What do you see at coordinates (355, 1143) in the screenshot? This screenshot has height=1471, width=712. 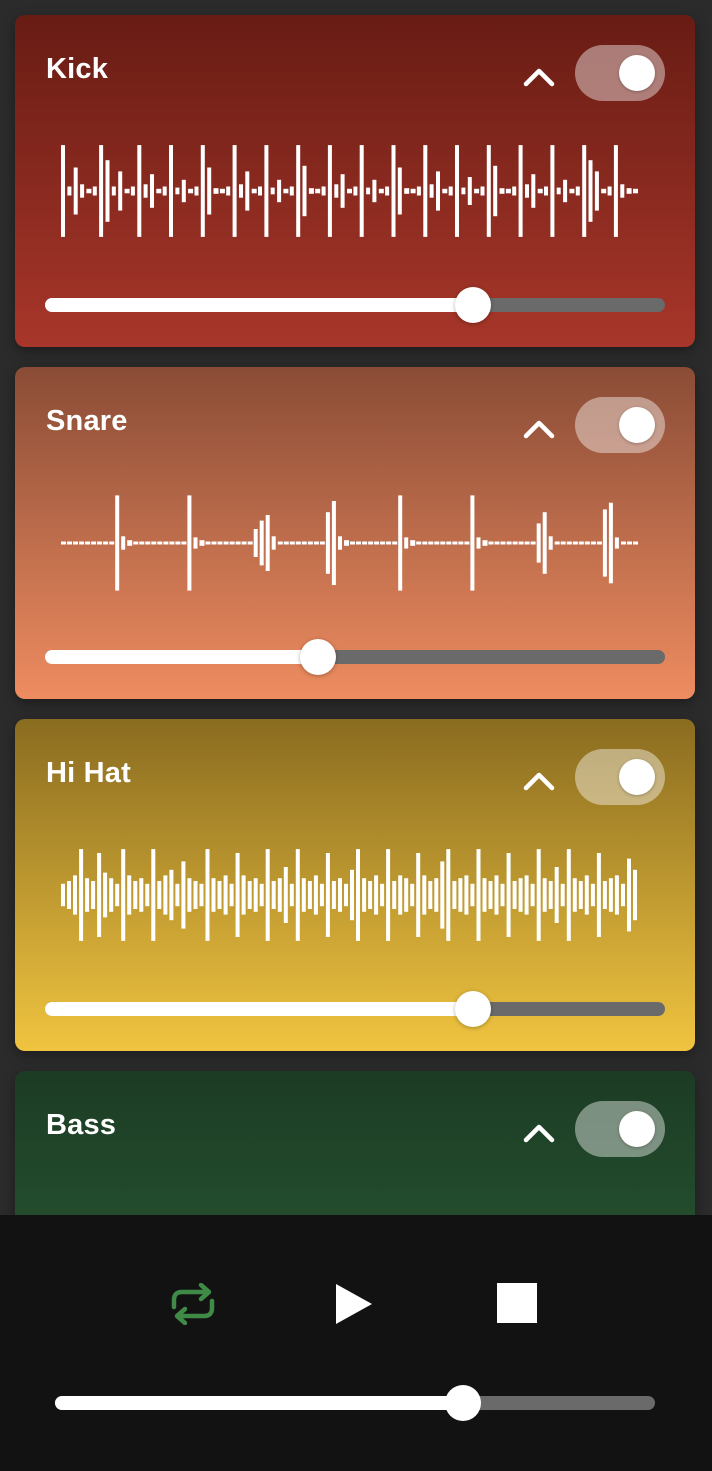 I see `track-card-bass: Bass` at bounding box center [355, 1143].